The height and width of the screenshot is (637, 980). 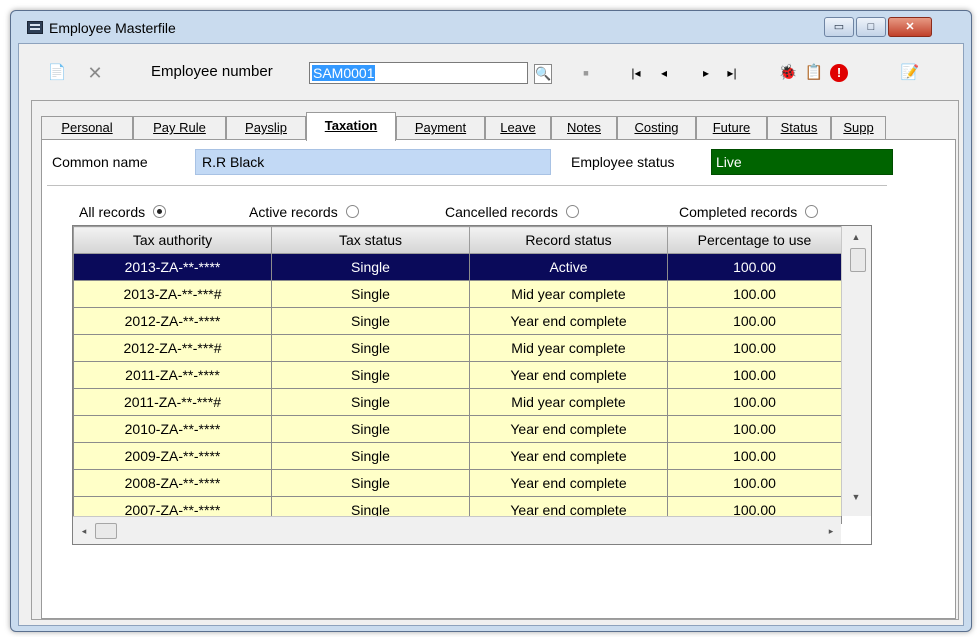 What do you see at coordinates (35, 27) in the screenshot?
I see `app-window-icon` at bounding box center [35, 27].